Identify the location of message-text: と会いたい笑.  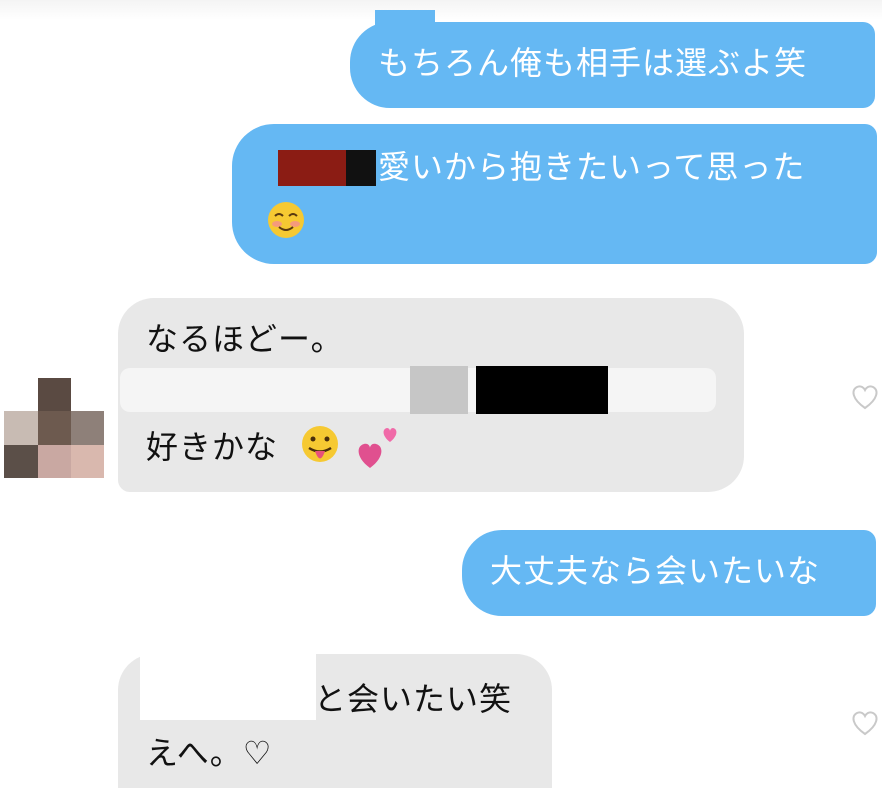
(413, 699).